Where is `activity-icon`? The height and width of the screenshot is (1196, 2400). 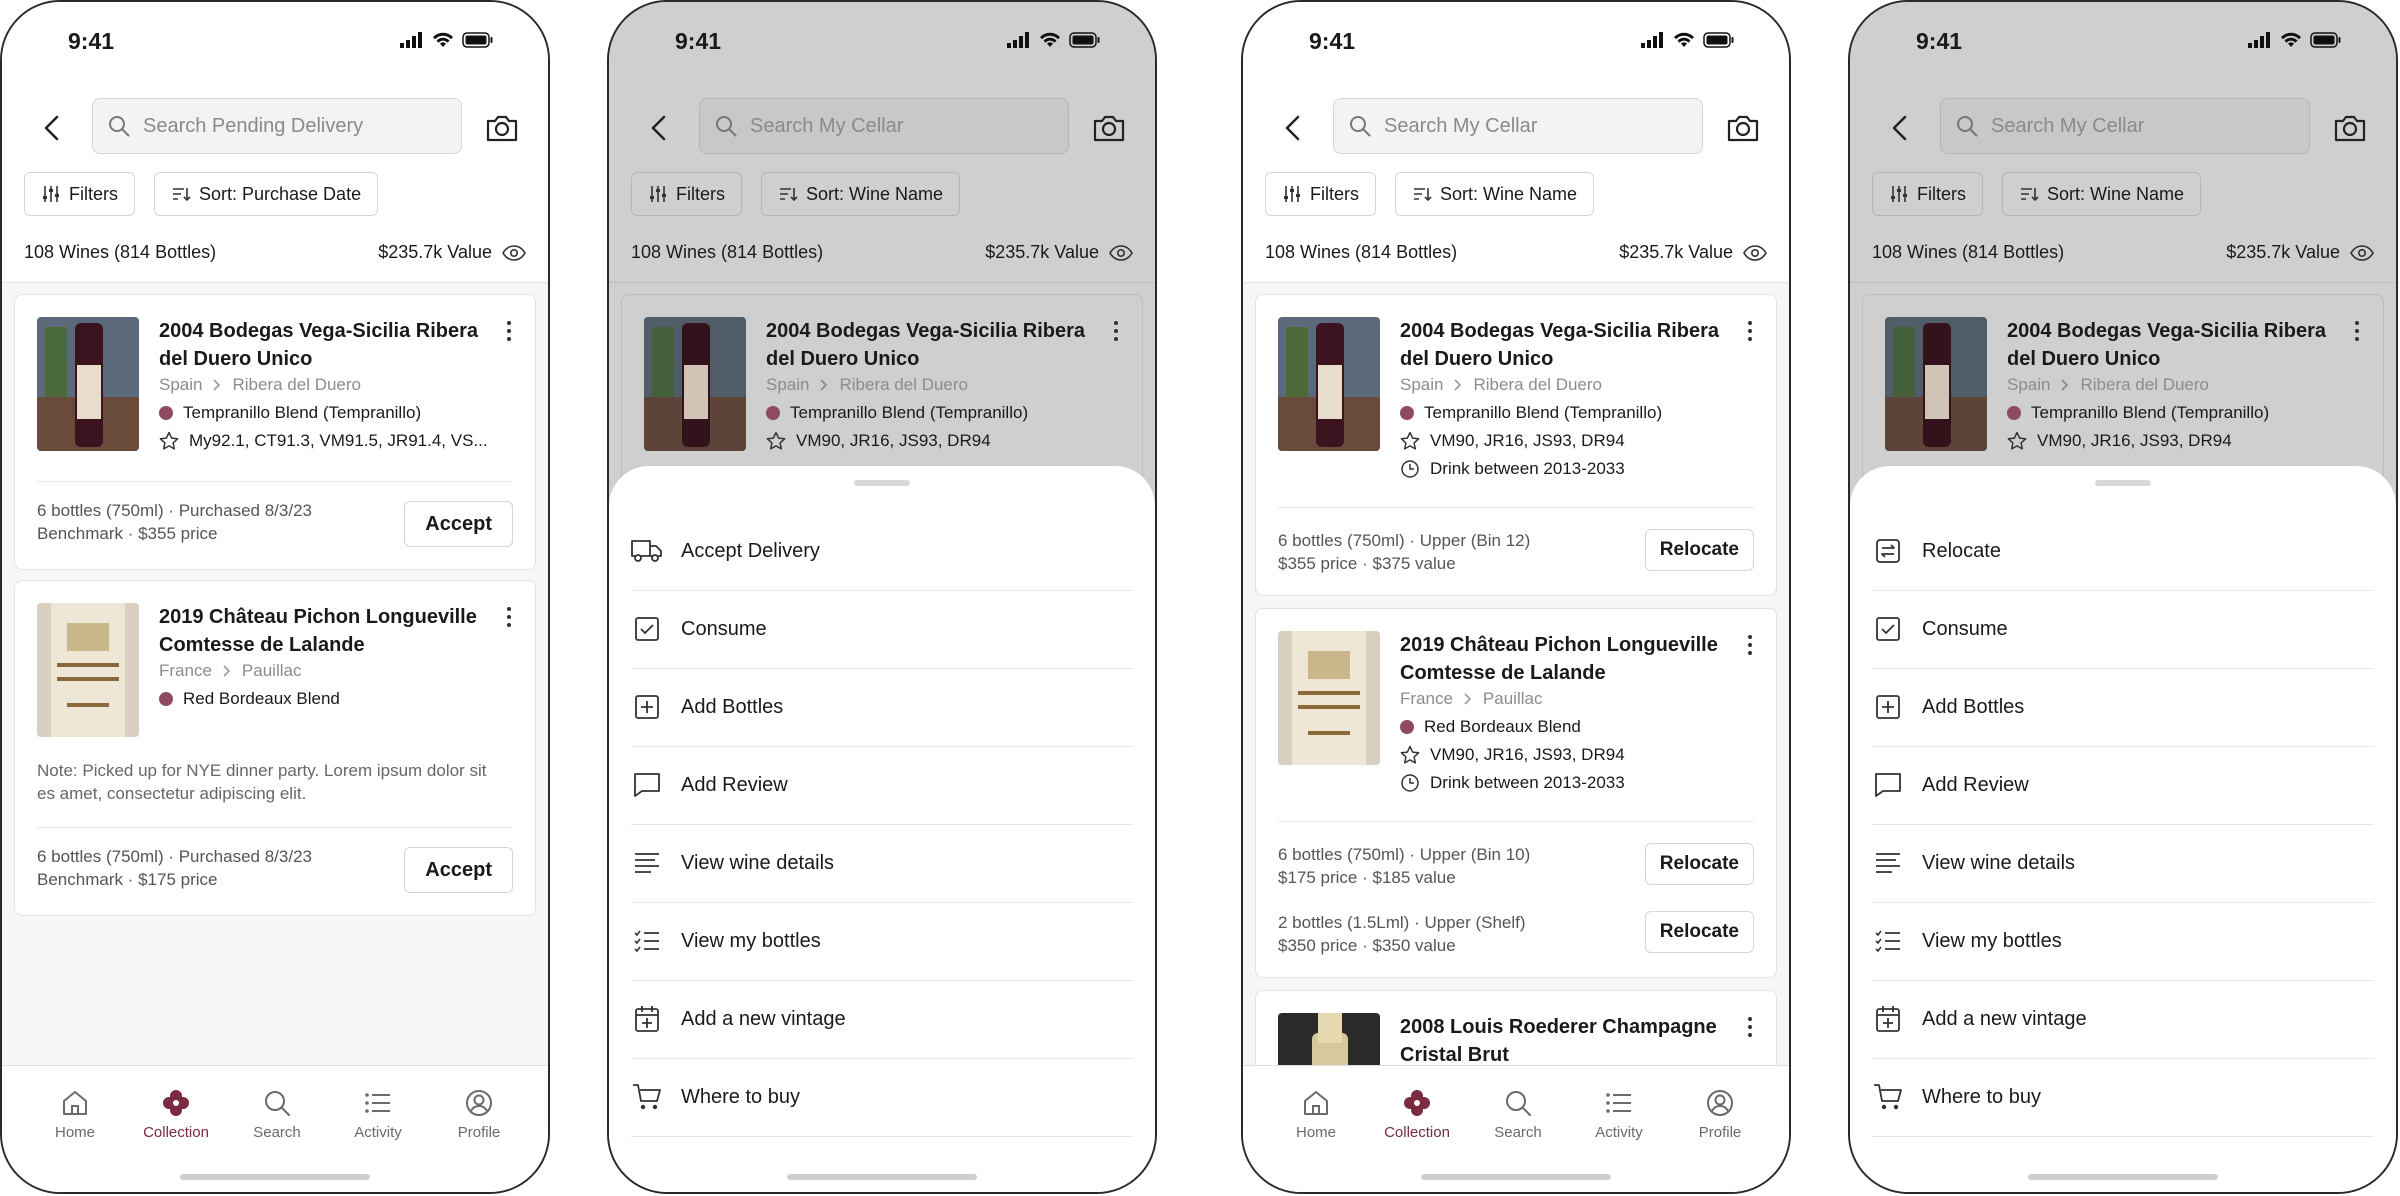 activity-icon is located at coordinates (377, 1103).